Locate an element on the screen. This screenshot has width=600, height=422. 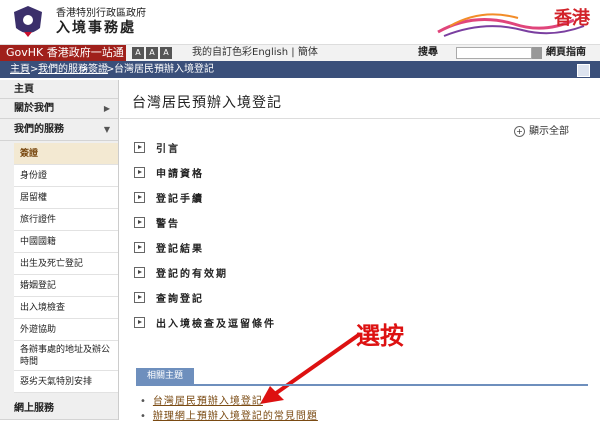
sidebar-sub-bad-weather: 惡劣天氣特別安排 is located at coordinates (66, 382).